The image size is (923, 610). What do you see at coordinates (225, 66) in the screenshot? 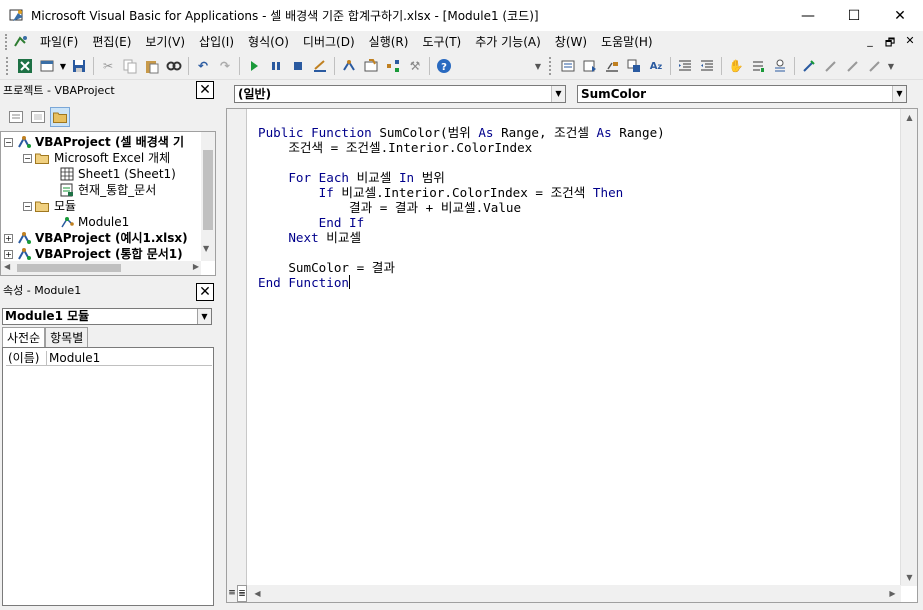
I see `redo-icon: ↷` at bounding box center [225, 66].